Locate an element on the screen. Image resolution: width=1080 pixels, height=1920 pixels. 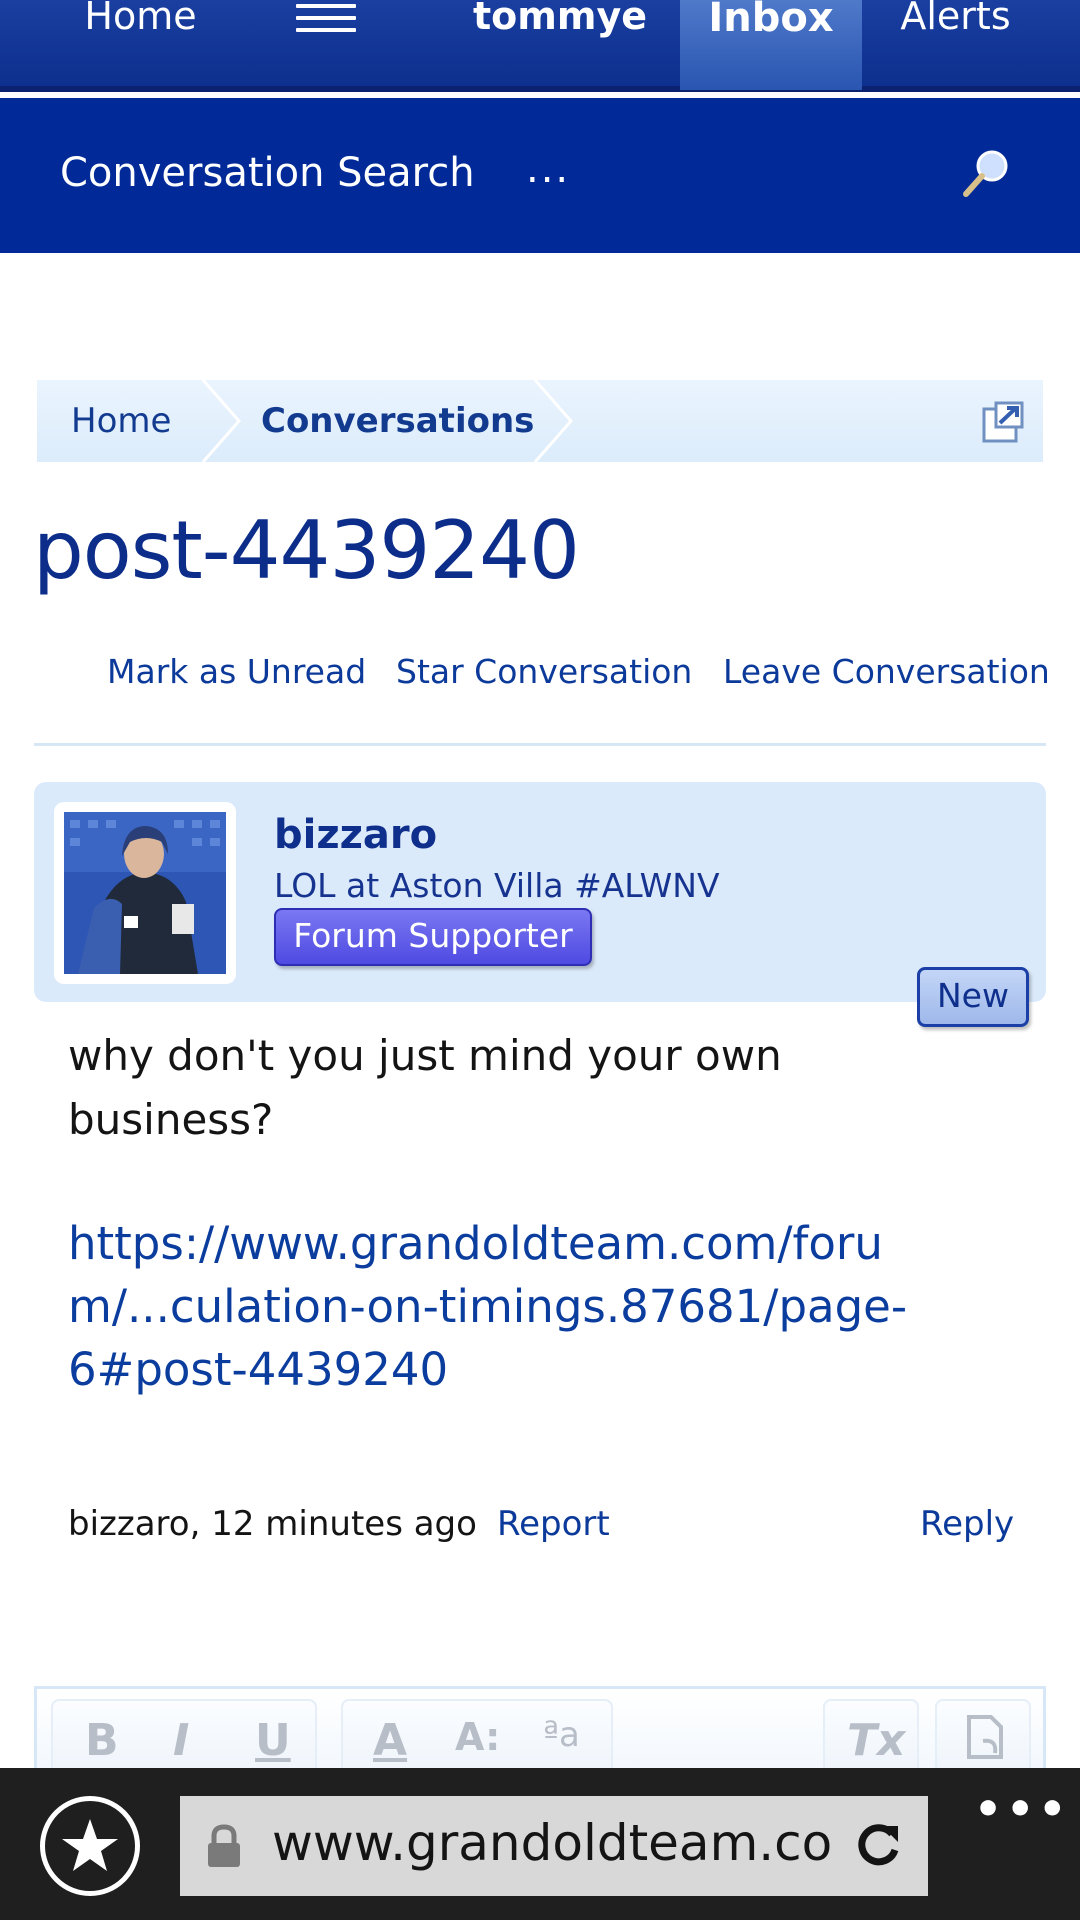
address-bar: www.grandoldteam.com/ is located at coordinates (554, 1846).